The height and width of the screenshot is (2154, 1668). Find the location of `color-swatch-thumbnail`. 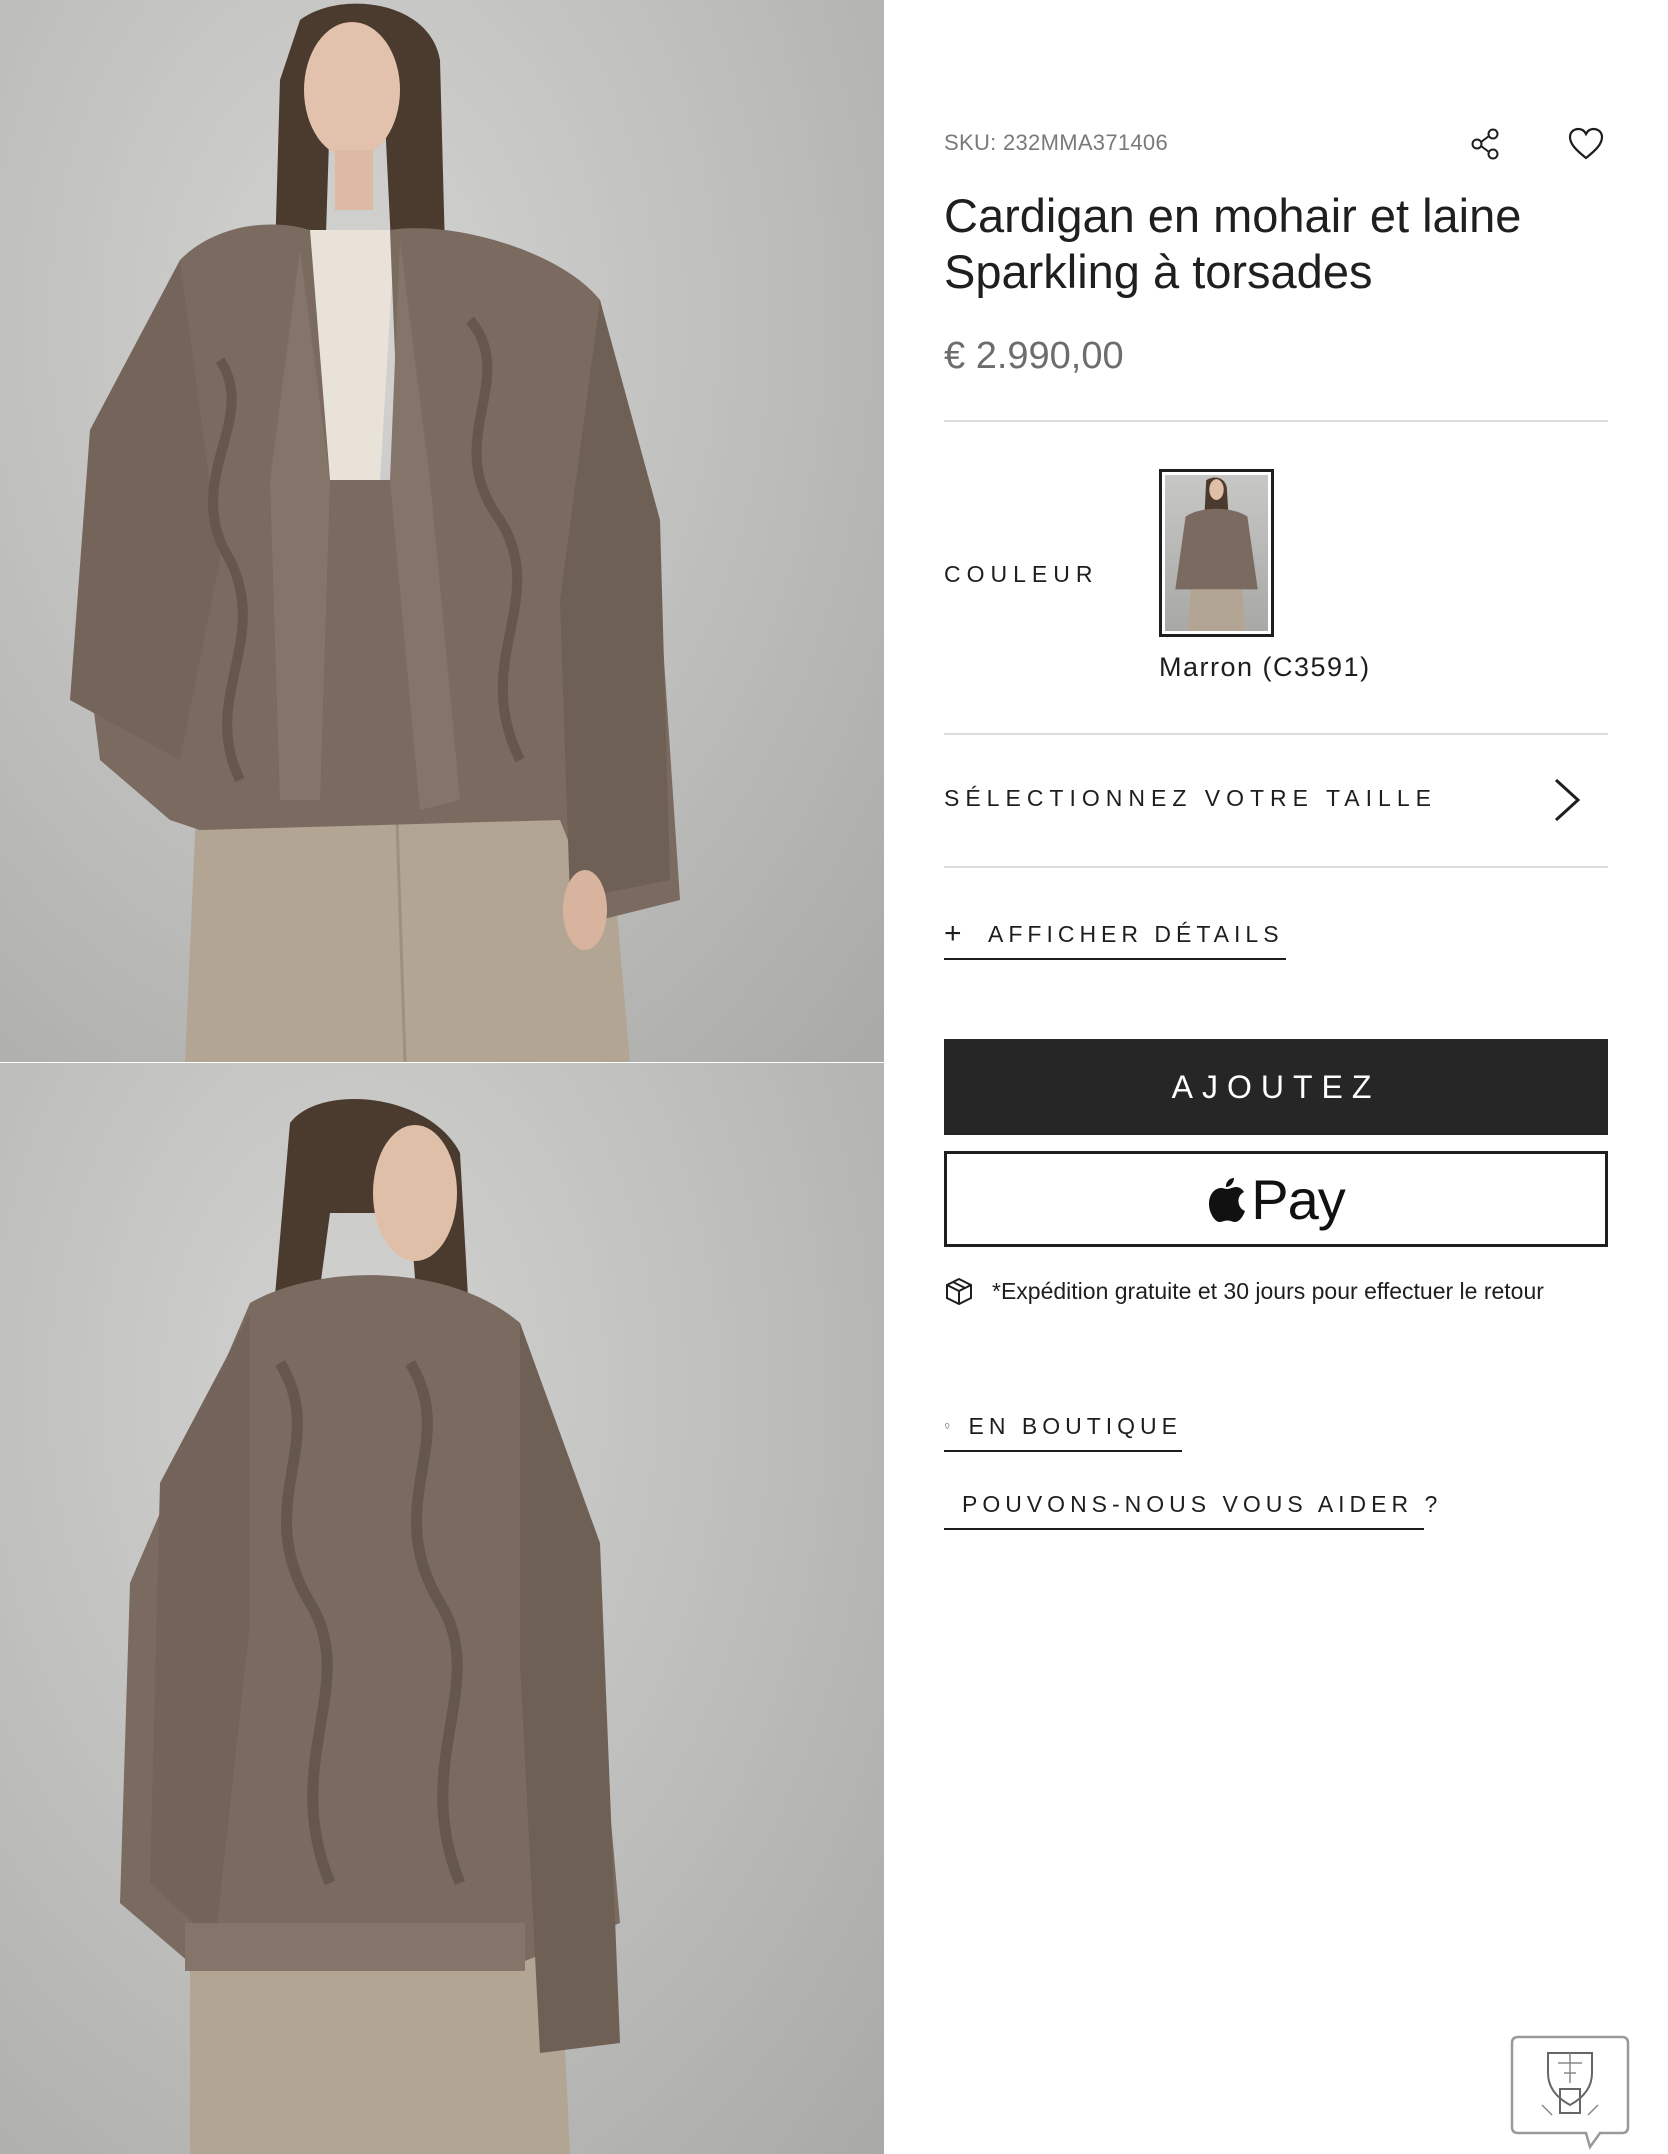

color-swatch-thumbnail is located at coordinates (1216, 553).